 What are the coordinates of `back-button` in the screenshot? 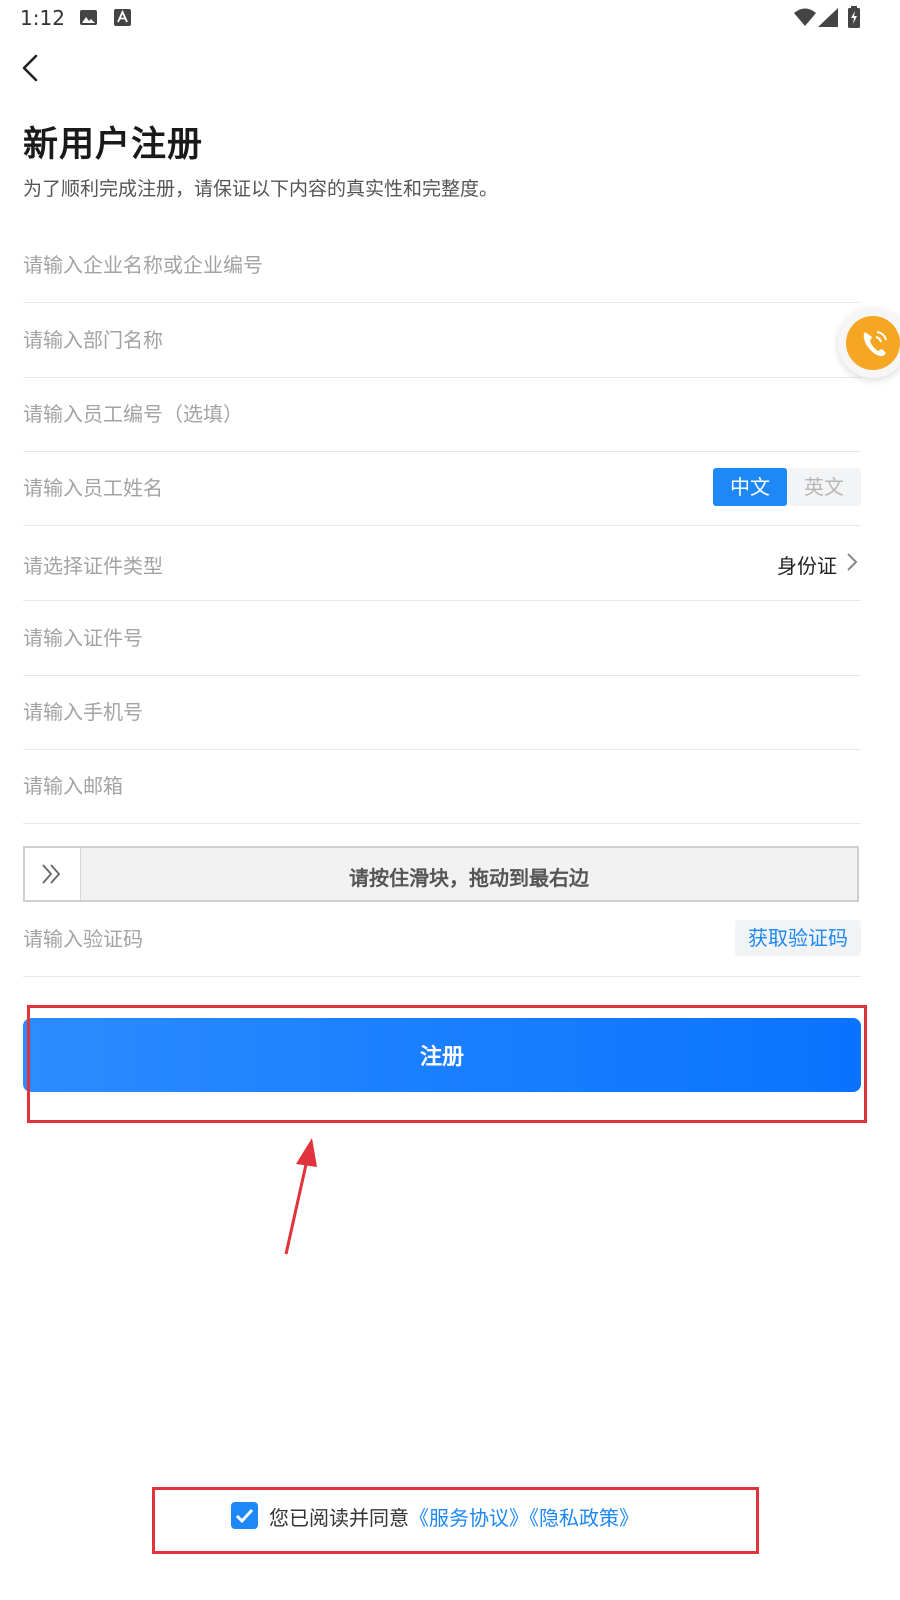 It's located at (32, 68).